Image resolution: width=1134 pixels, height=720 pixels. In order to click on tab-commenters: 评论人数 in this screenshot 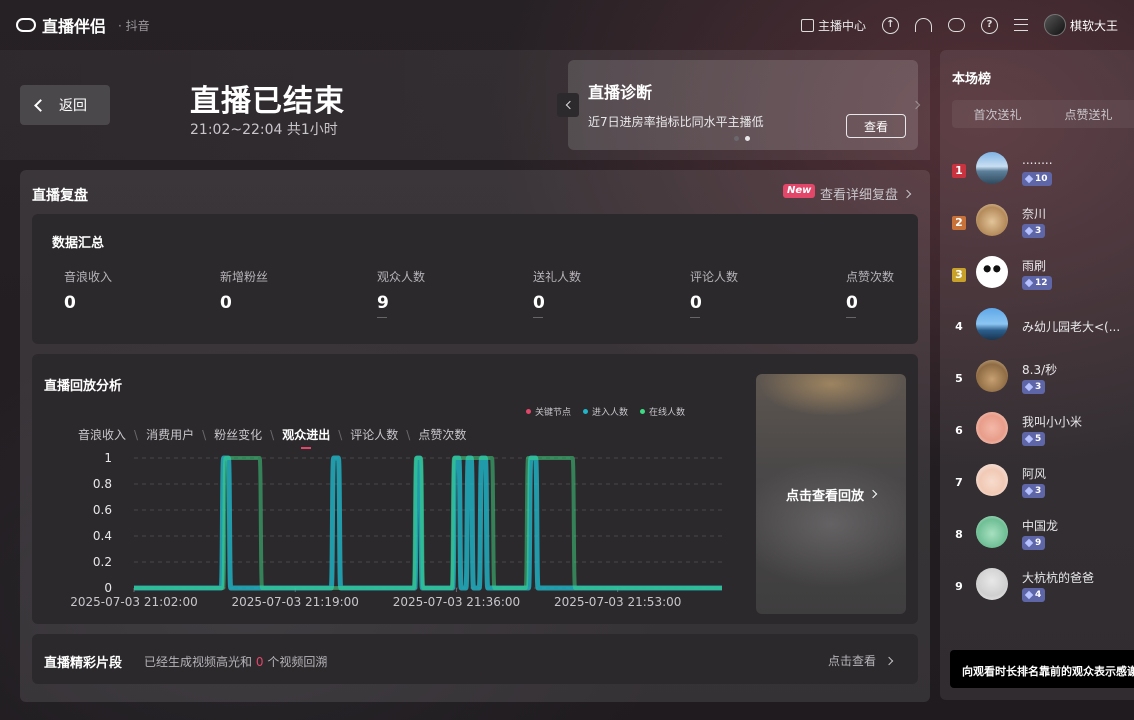, I will do `click(374, 434)`.